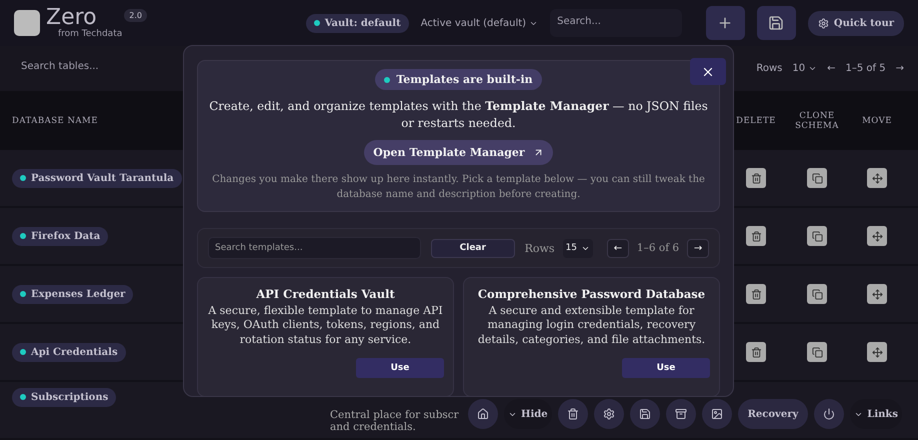 The image size is (918, 440). Describe the element at coordinates (877, 121) in the screenshot. I see `column-header: MOVE` at that location.